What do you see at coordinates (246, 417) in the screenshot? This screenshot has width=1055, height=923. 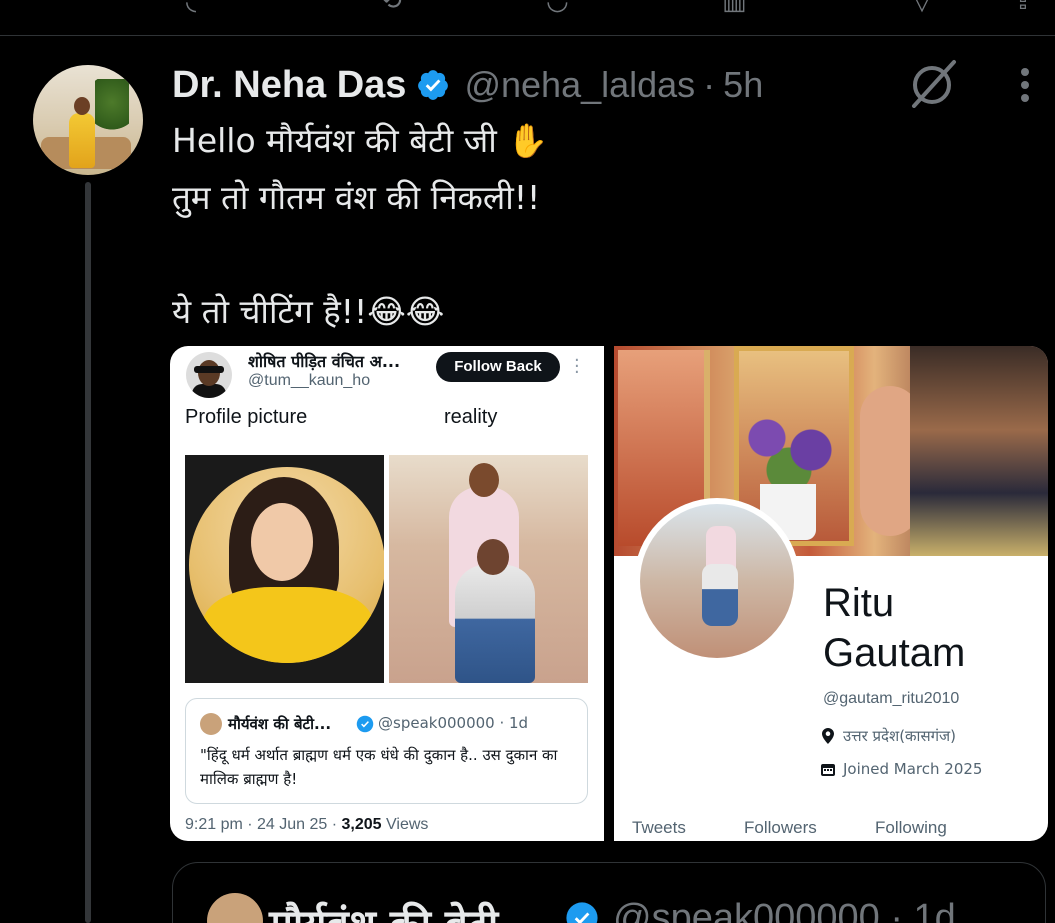 I see `embedded-caption-profile-picture: Profile picture` at bounding box center [246, 417].